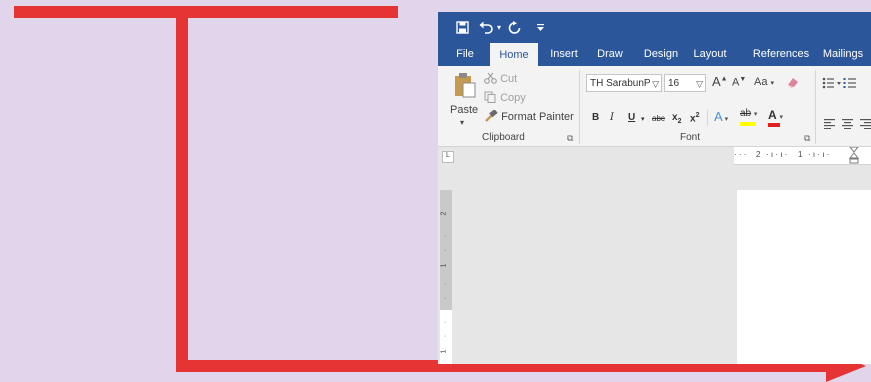 The image size is (871, 382). What do you see at coordinates (694, 118) in the screenshot?
I see `superscript-button: x2` at bounding box center [694, 118].